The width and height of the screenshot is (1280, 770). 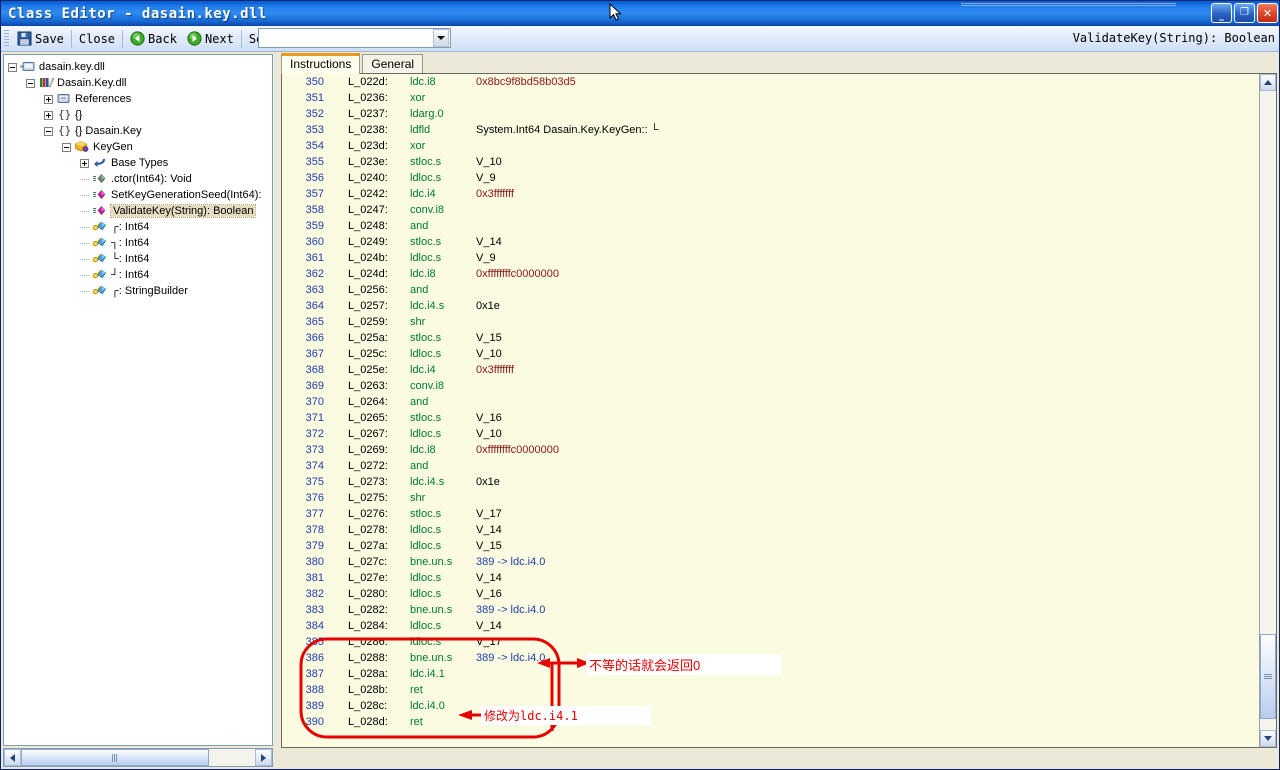 I want to click on instruction-row: 371 L_0265: stloc.s V_16, so click(x=770, y=418).